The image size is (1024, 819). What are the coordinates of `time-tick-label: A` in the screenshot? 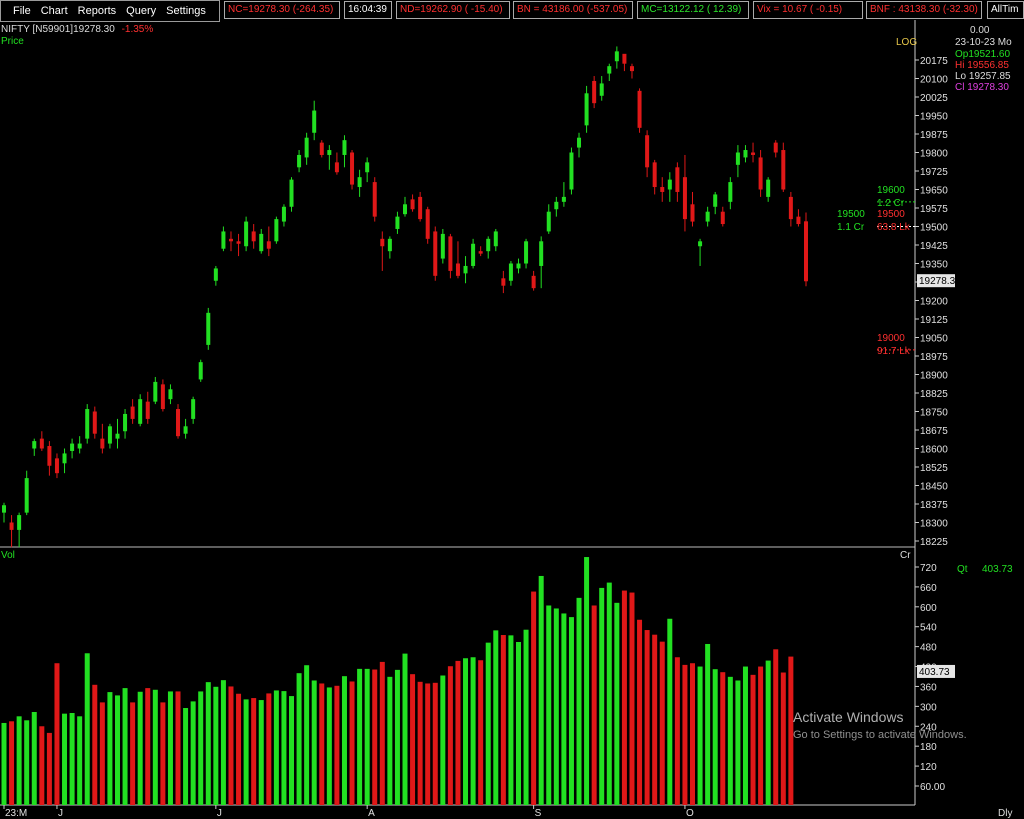 It's located at (371, 813).